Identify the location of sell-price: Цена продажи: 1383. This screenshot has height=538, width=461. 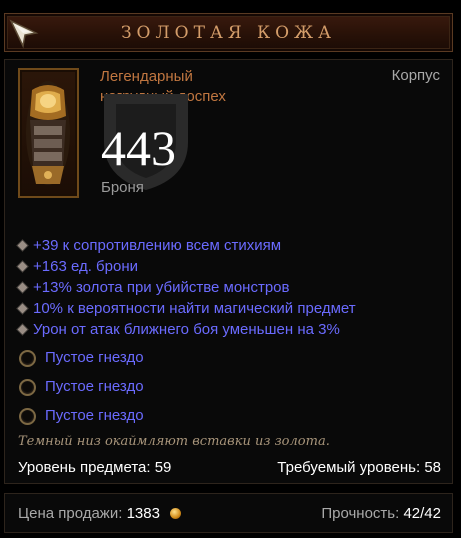
(100, 513).